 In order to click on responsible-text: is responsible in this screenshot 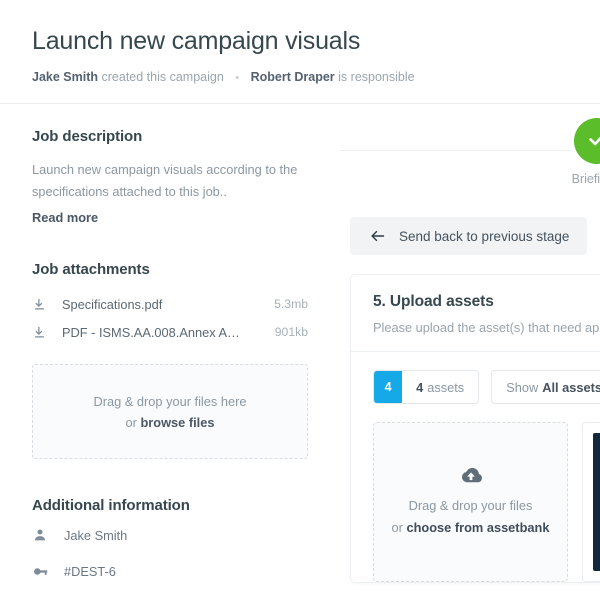, I will do `click(376, 77)`.